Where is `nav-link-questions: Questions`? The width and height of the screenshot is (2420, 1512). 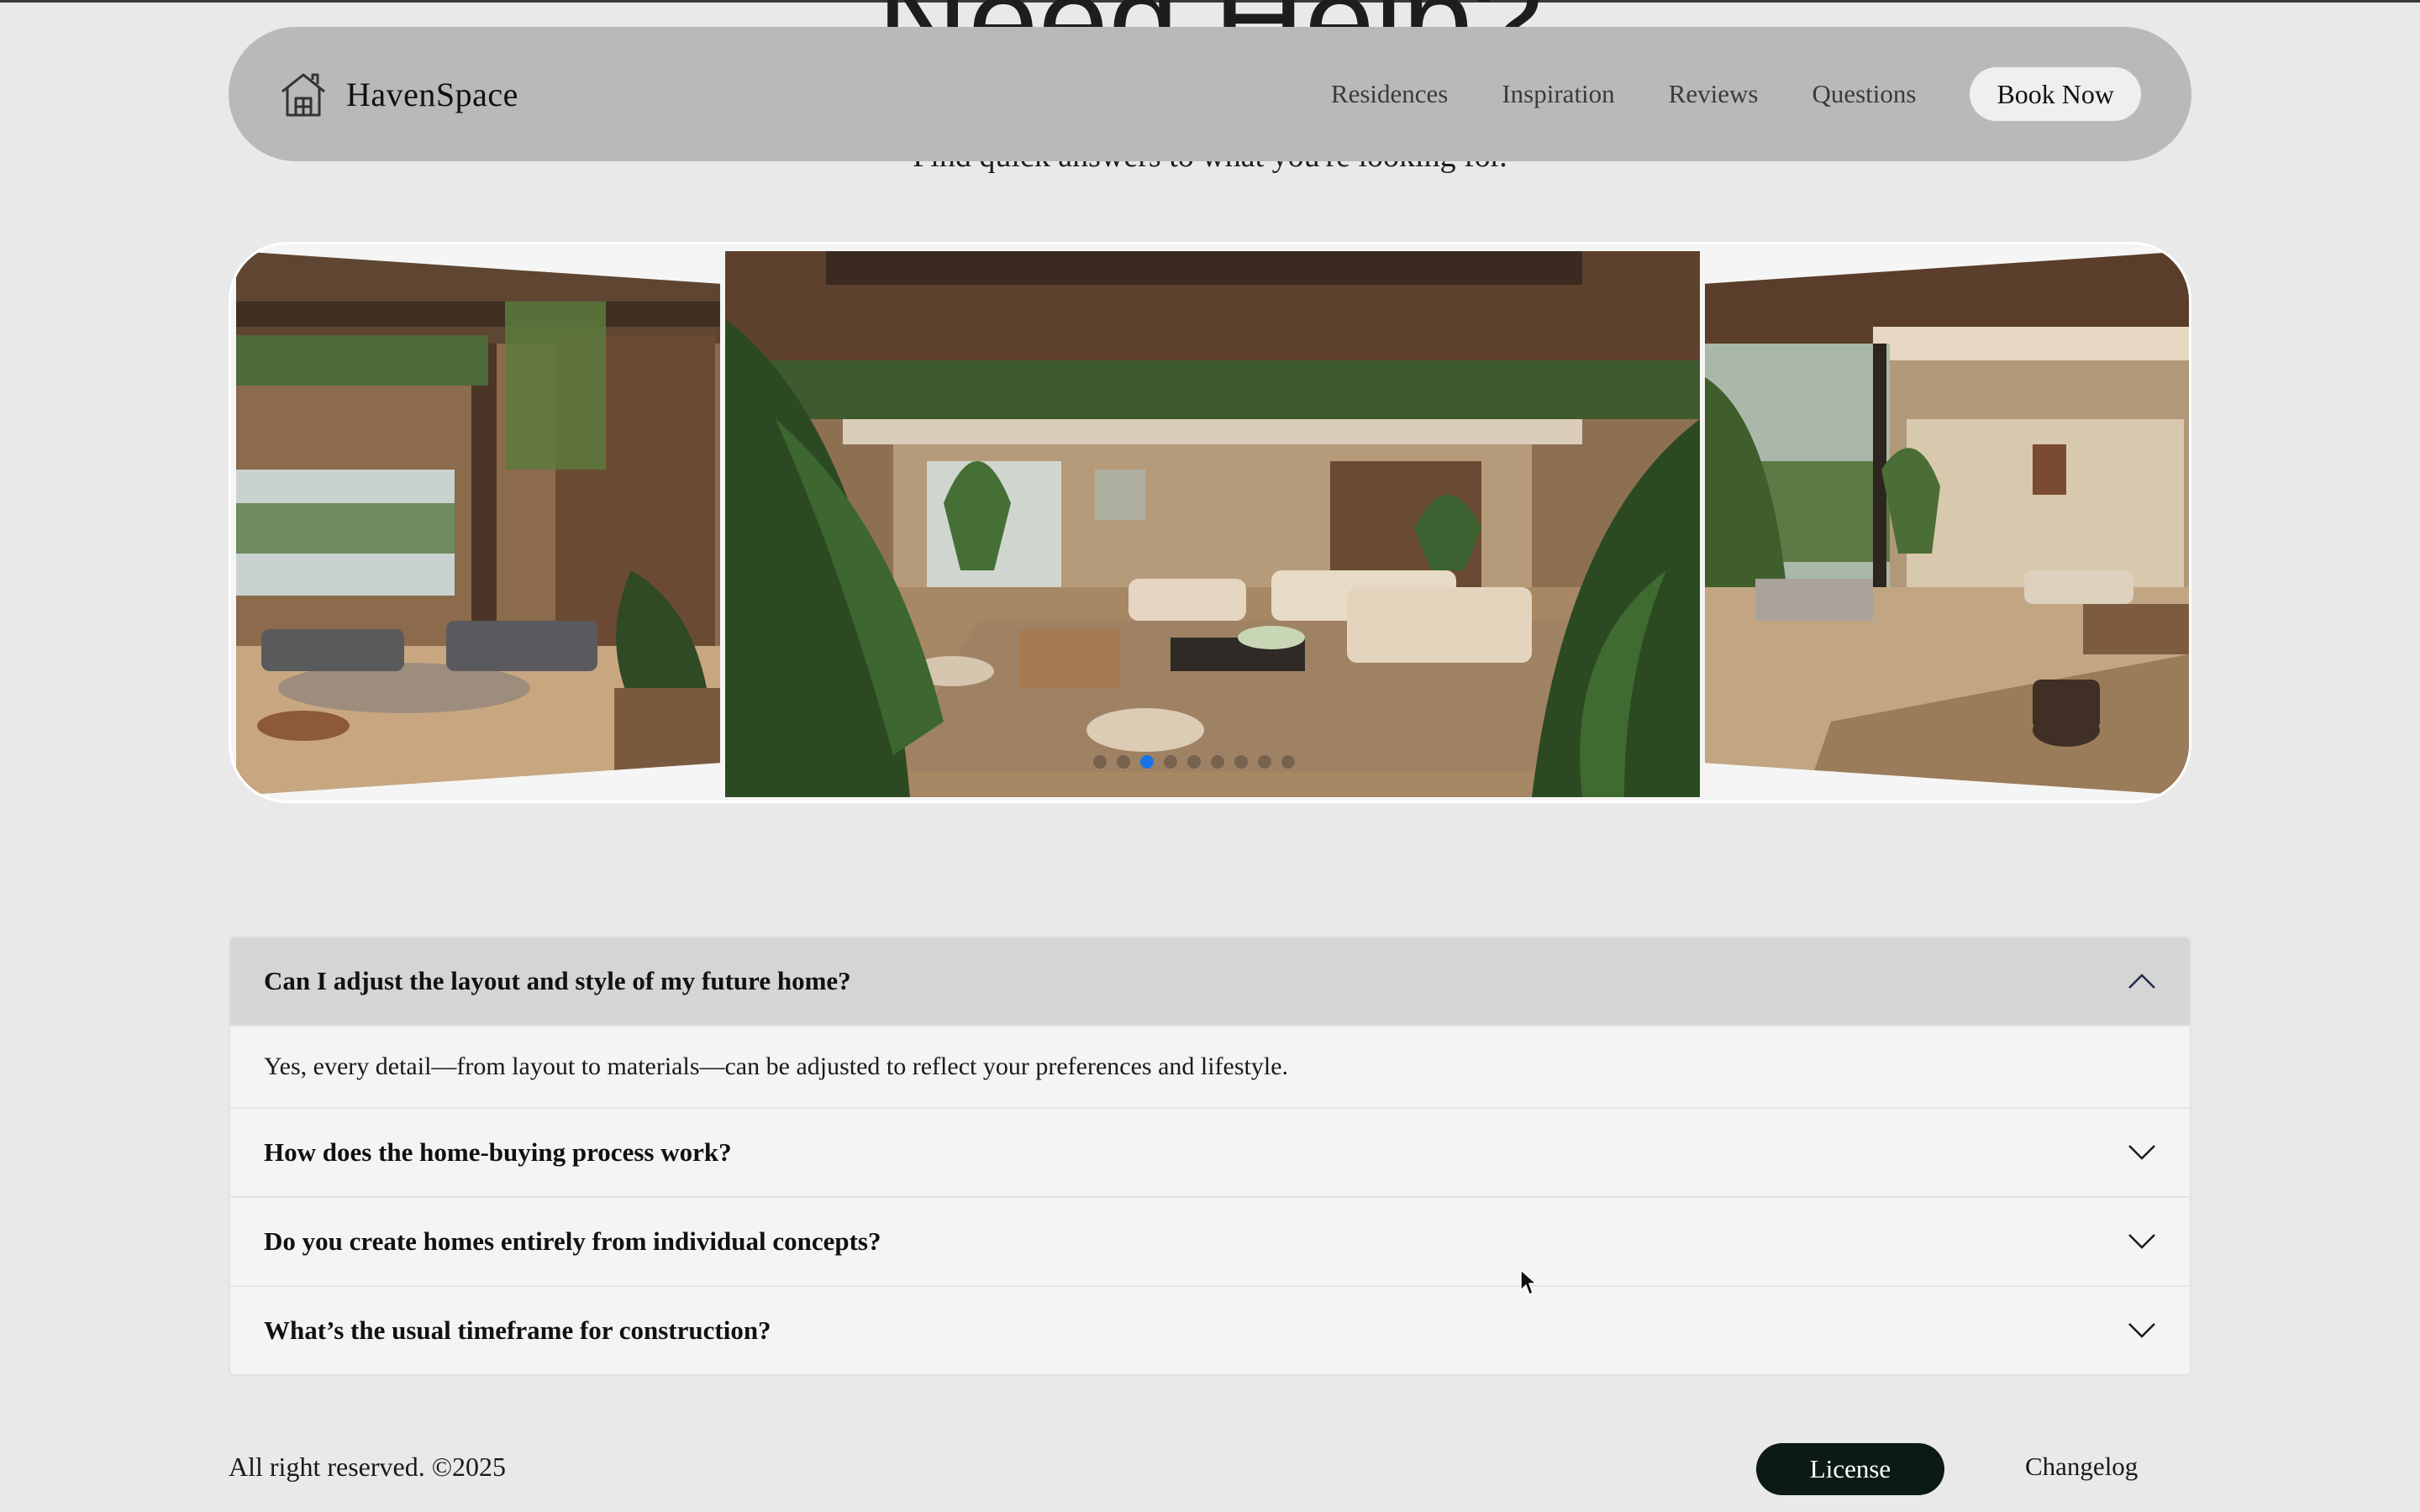
nav-link-questions: Questions is located at coordinates (1864, 94).